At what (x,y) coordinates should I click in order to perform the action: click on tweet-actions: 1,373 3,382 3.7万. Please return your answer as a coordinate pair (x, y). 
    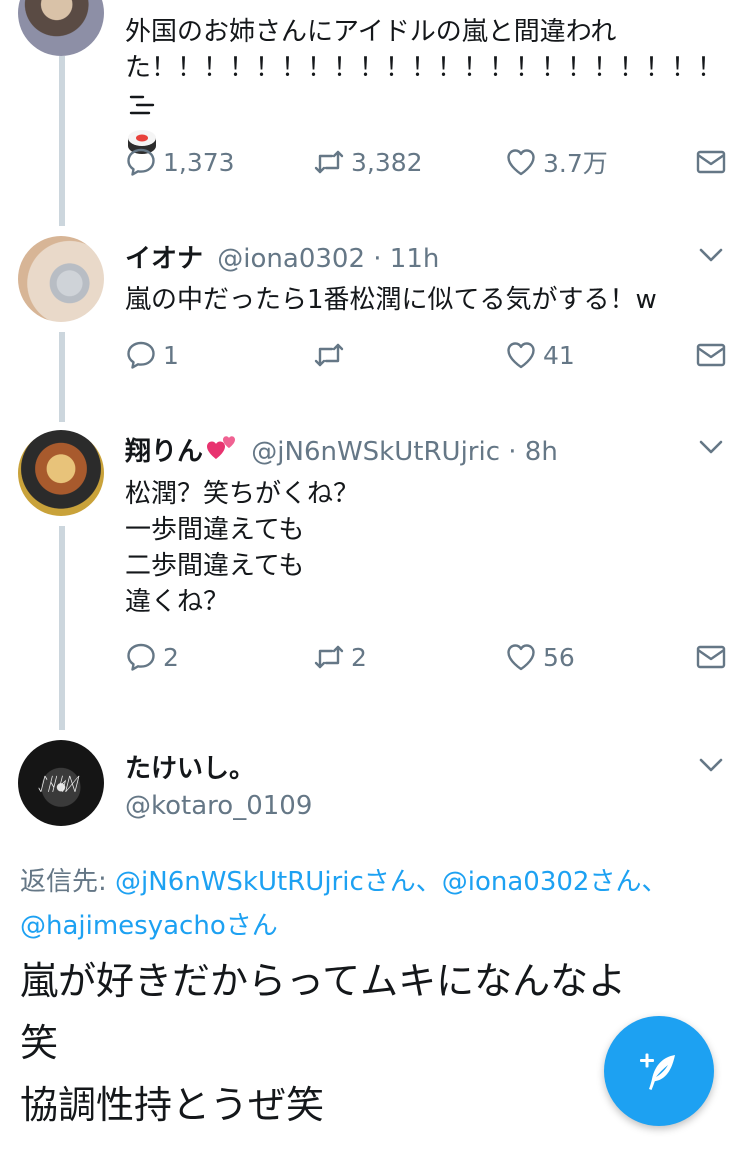
    Looking at the image, I should click on (430, 162).